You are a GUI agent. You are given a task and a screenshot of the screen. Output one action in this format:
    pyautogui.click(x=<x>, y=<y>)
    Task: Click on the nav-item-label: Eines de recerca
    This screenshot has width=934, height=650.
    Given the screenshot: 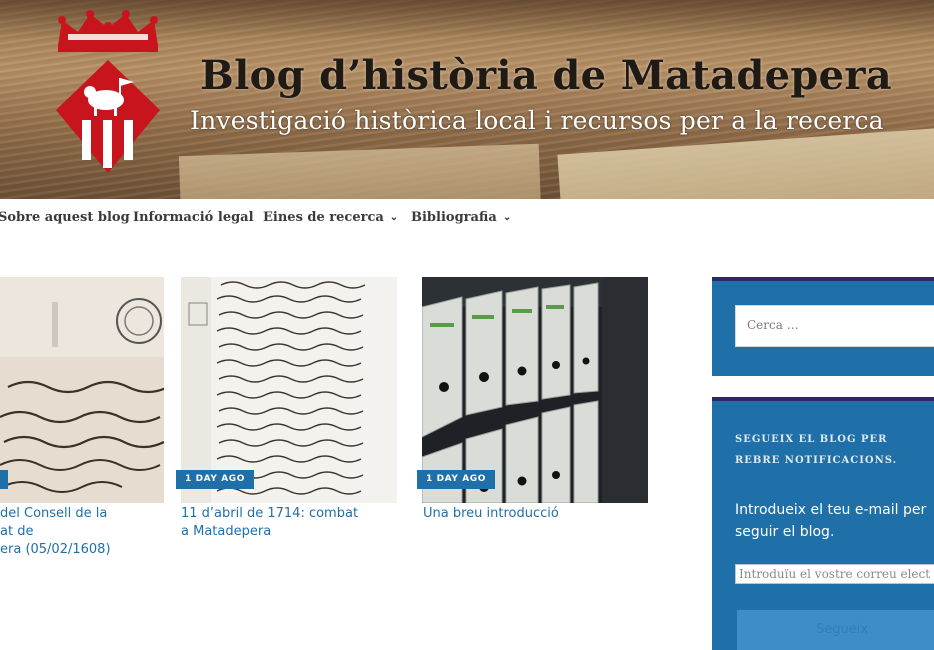 What is the action you would take?
    pyautogui.click(x=323, y=217)
    